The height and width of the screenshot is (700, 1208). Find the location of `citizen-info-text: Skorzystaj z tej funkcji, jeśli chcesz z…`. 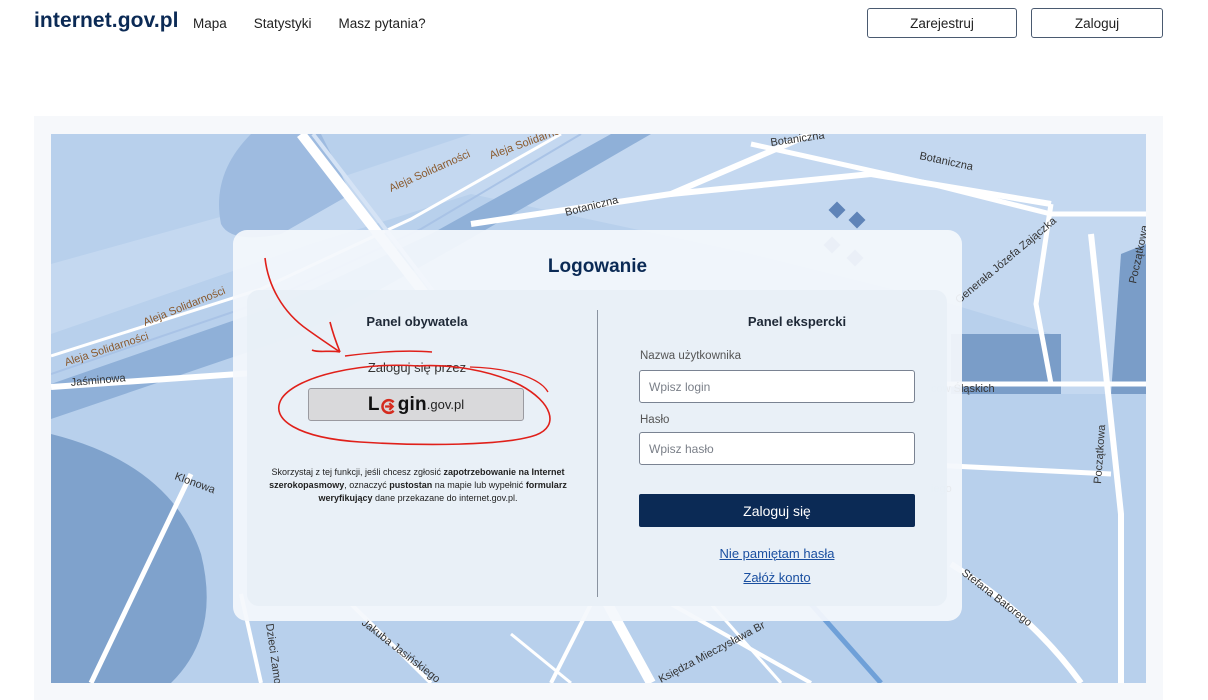

citizen-info-text: Skorzystaj z tej funkcji, jeśli chcesz z… is located at coordinates (418, 485).